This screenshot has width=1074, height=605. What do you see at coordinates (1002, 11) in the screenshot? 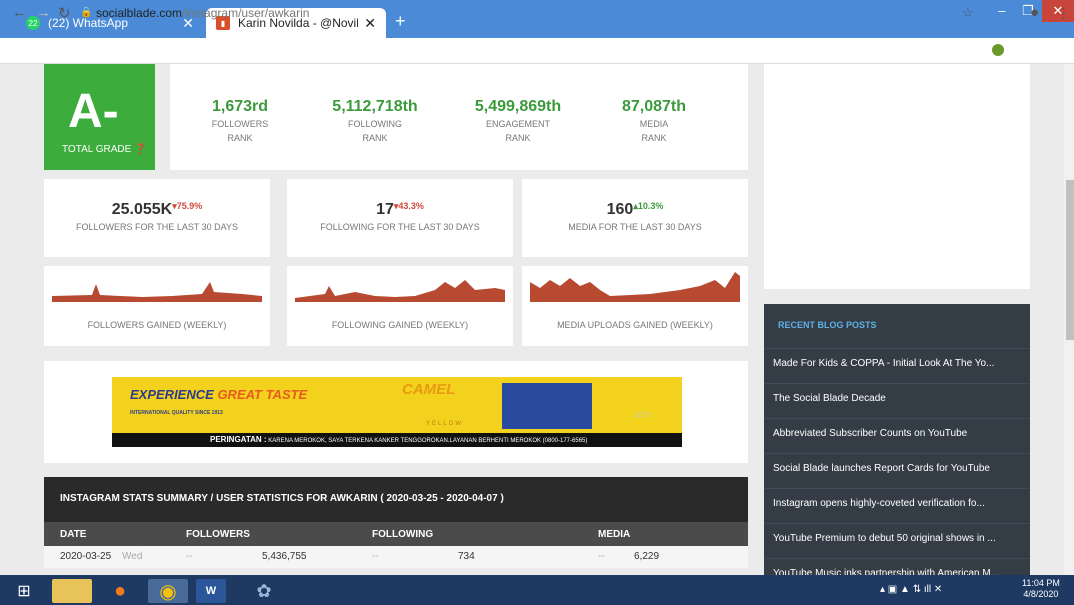
I see `minimize-icon: –` at bounding box center [1002, 11].